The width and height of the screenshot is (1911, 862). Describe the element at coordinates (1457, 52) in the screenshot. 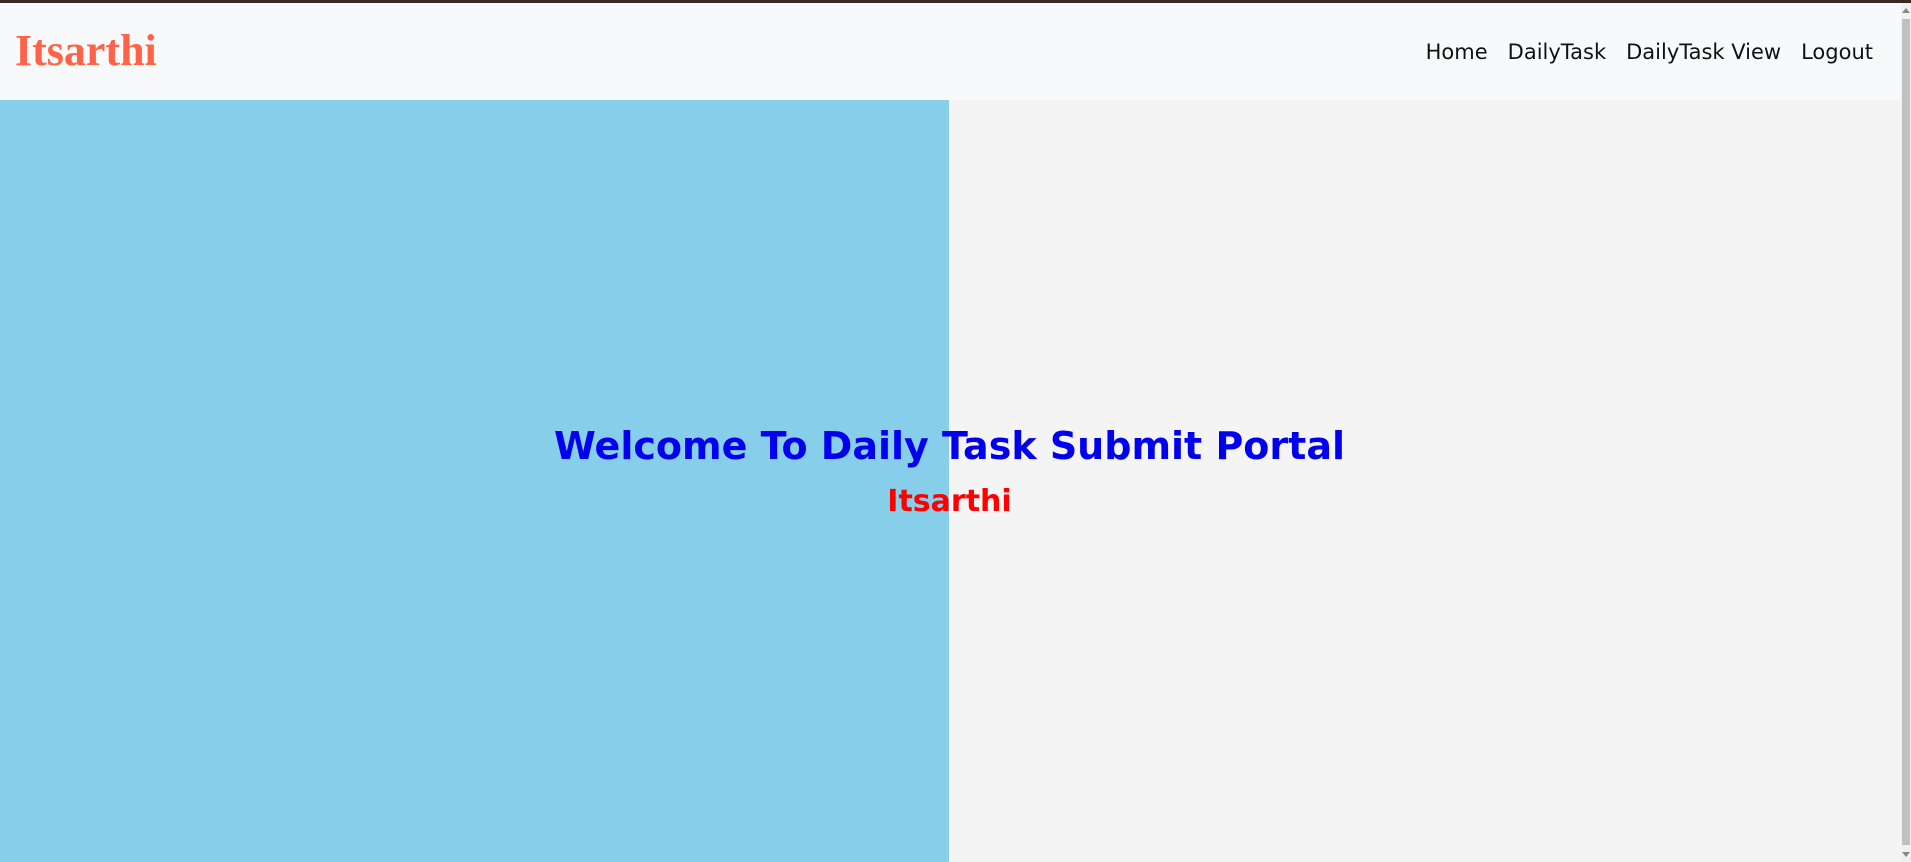

I see `nav-link-home: Home` at that location.